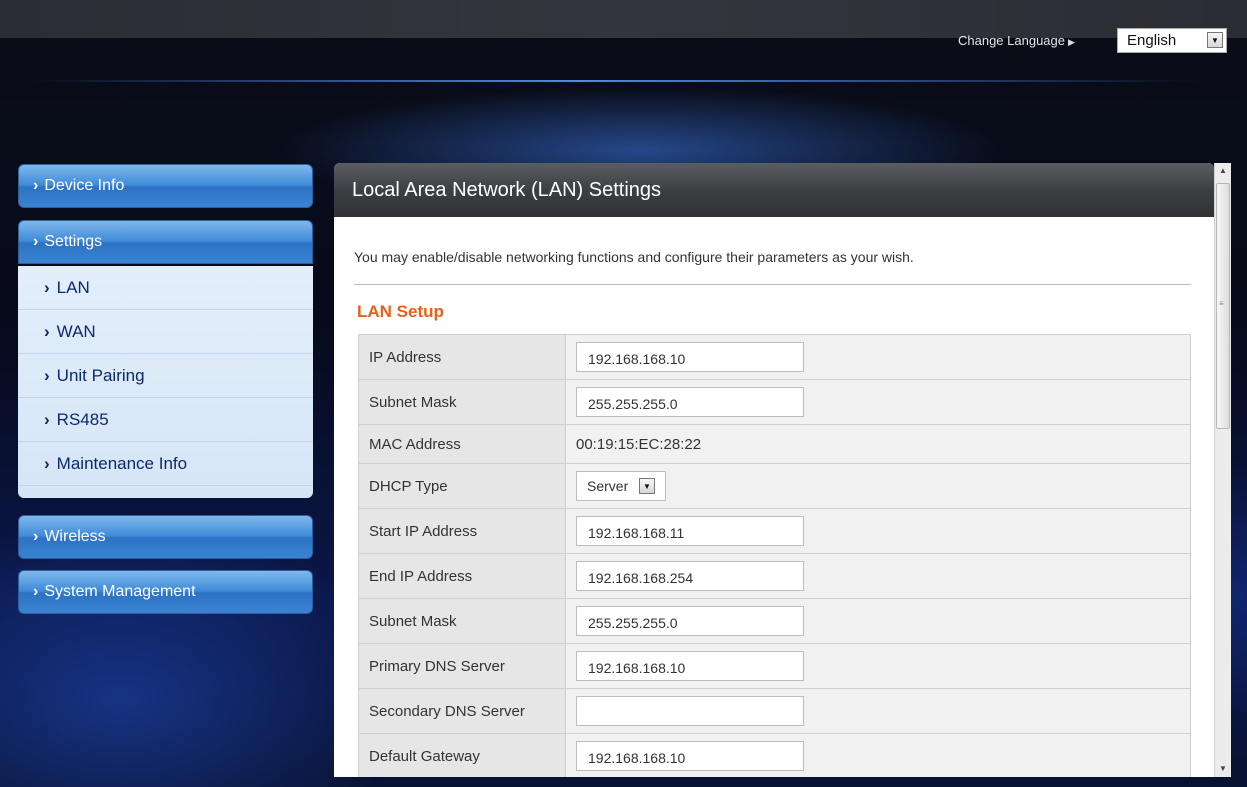 The height and width of the screenshot is (787, 1247). I want to click on sidebar-item-system-management: › System Management, so click(165, 592).